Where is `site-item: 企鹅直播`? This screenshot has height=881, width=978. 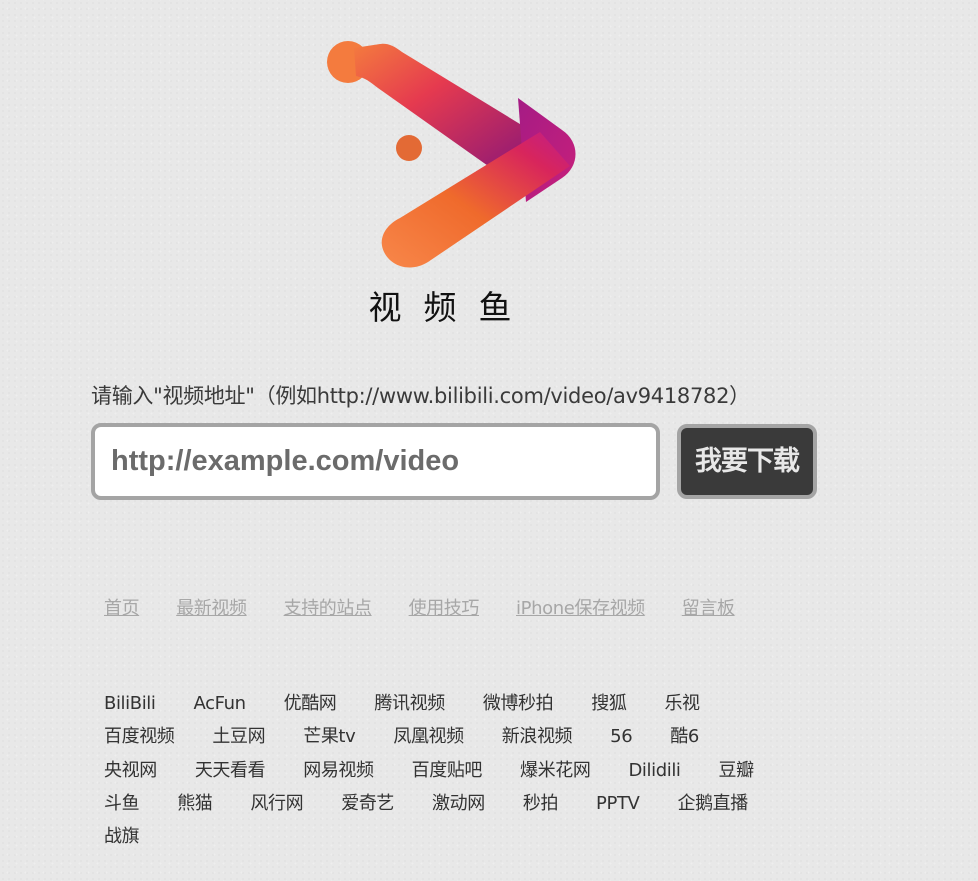
site-item: 企鹅直播 is located at coordinates (712, 803).